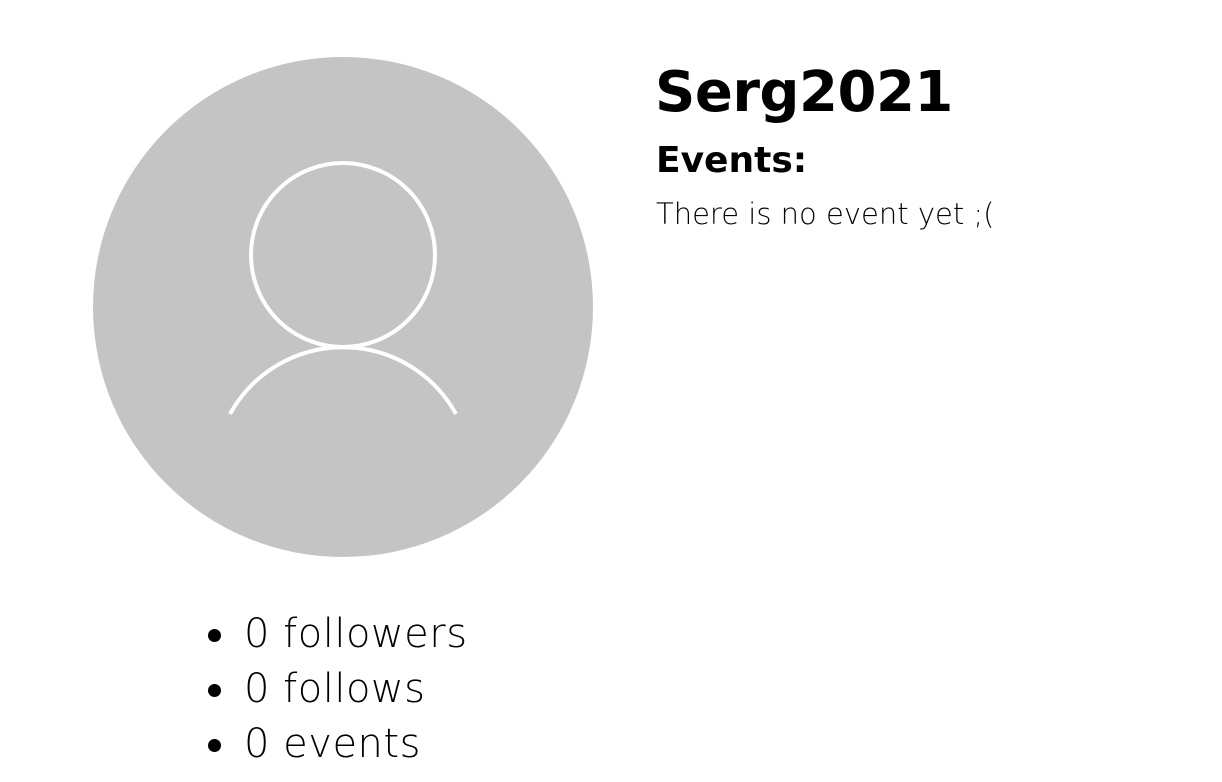  What do you see at coordinates (825, 214) in the screenshot?
I see `events-empty-message: There is no event yet ;(` at bounding box center [825, 214].